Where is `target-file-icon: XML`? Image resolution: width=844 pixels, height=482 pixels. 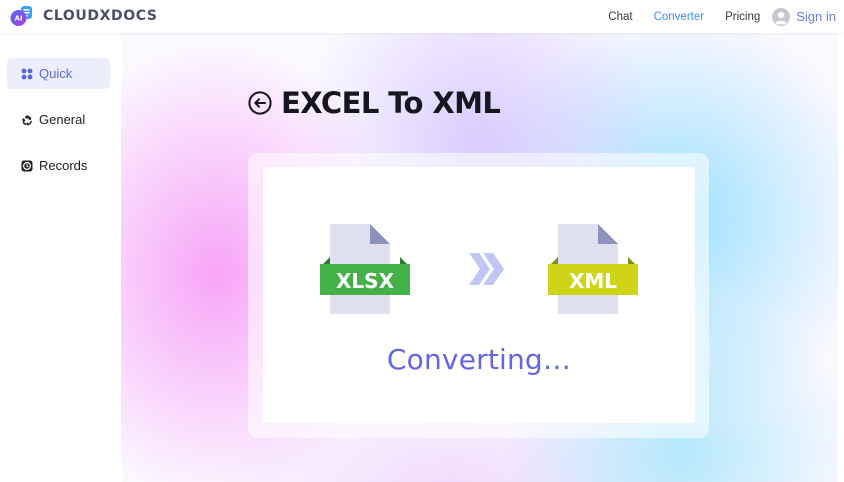
target-file-icon: XML is located at coordinates (594, 272).